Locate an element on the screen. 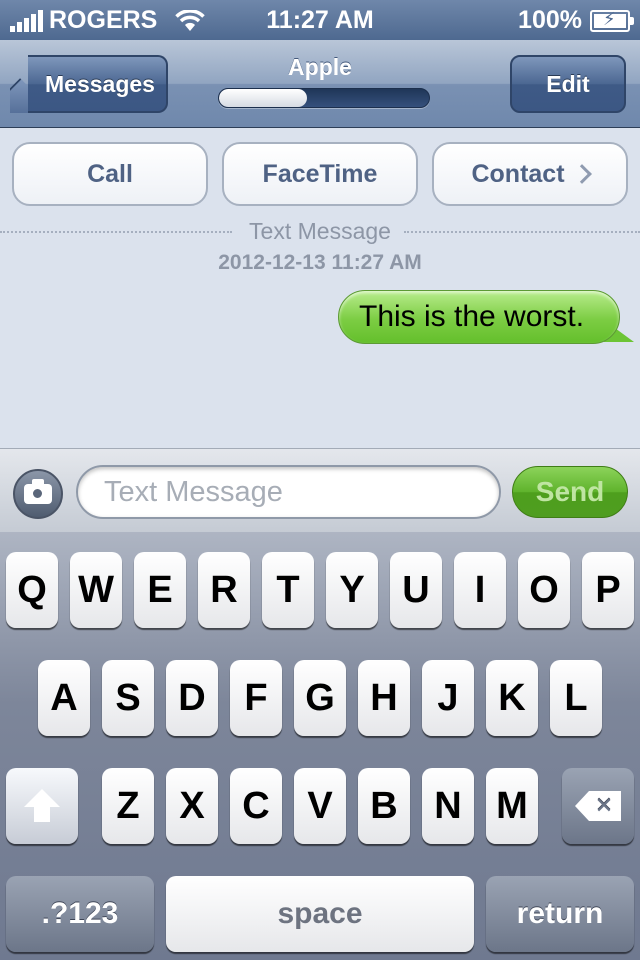  edit-button: Edit is located at coordinates (568, 84).